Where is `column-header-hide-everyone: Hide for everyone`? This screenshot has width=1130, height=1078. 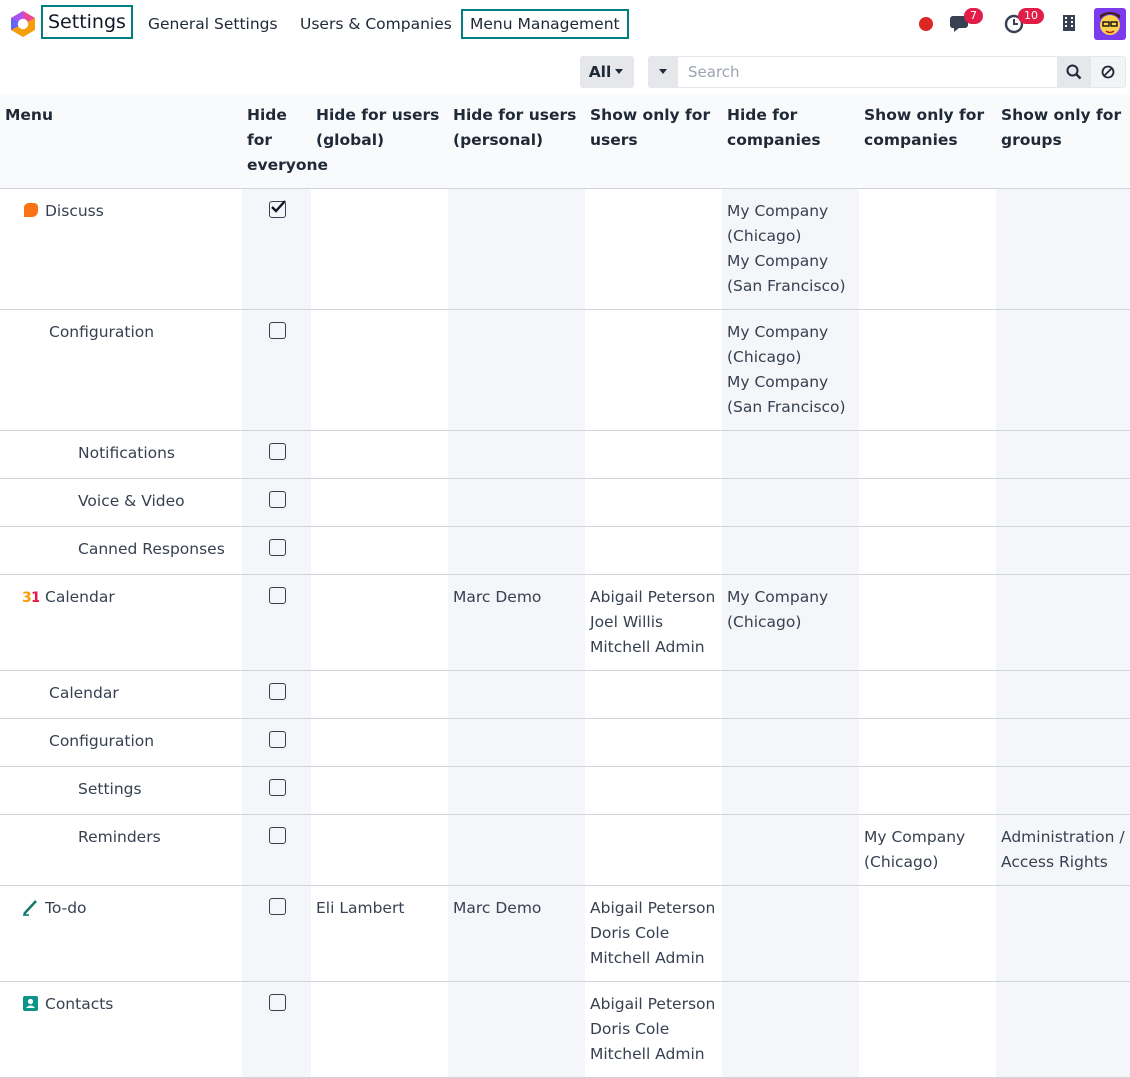 column-header-hide-everyone: Hide for everyone is located at coordinates (285, 141).